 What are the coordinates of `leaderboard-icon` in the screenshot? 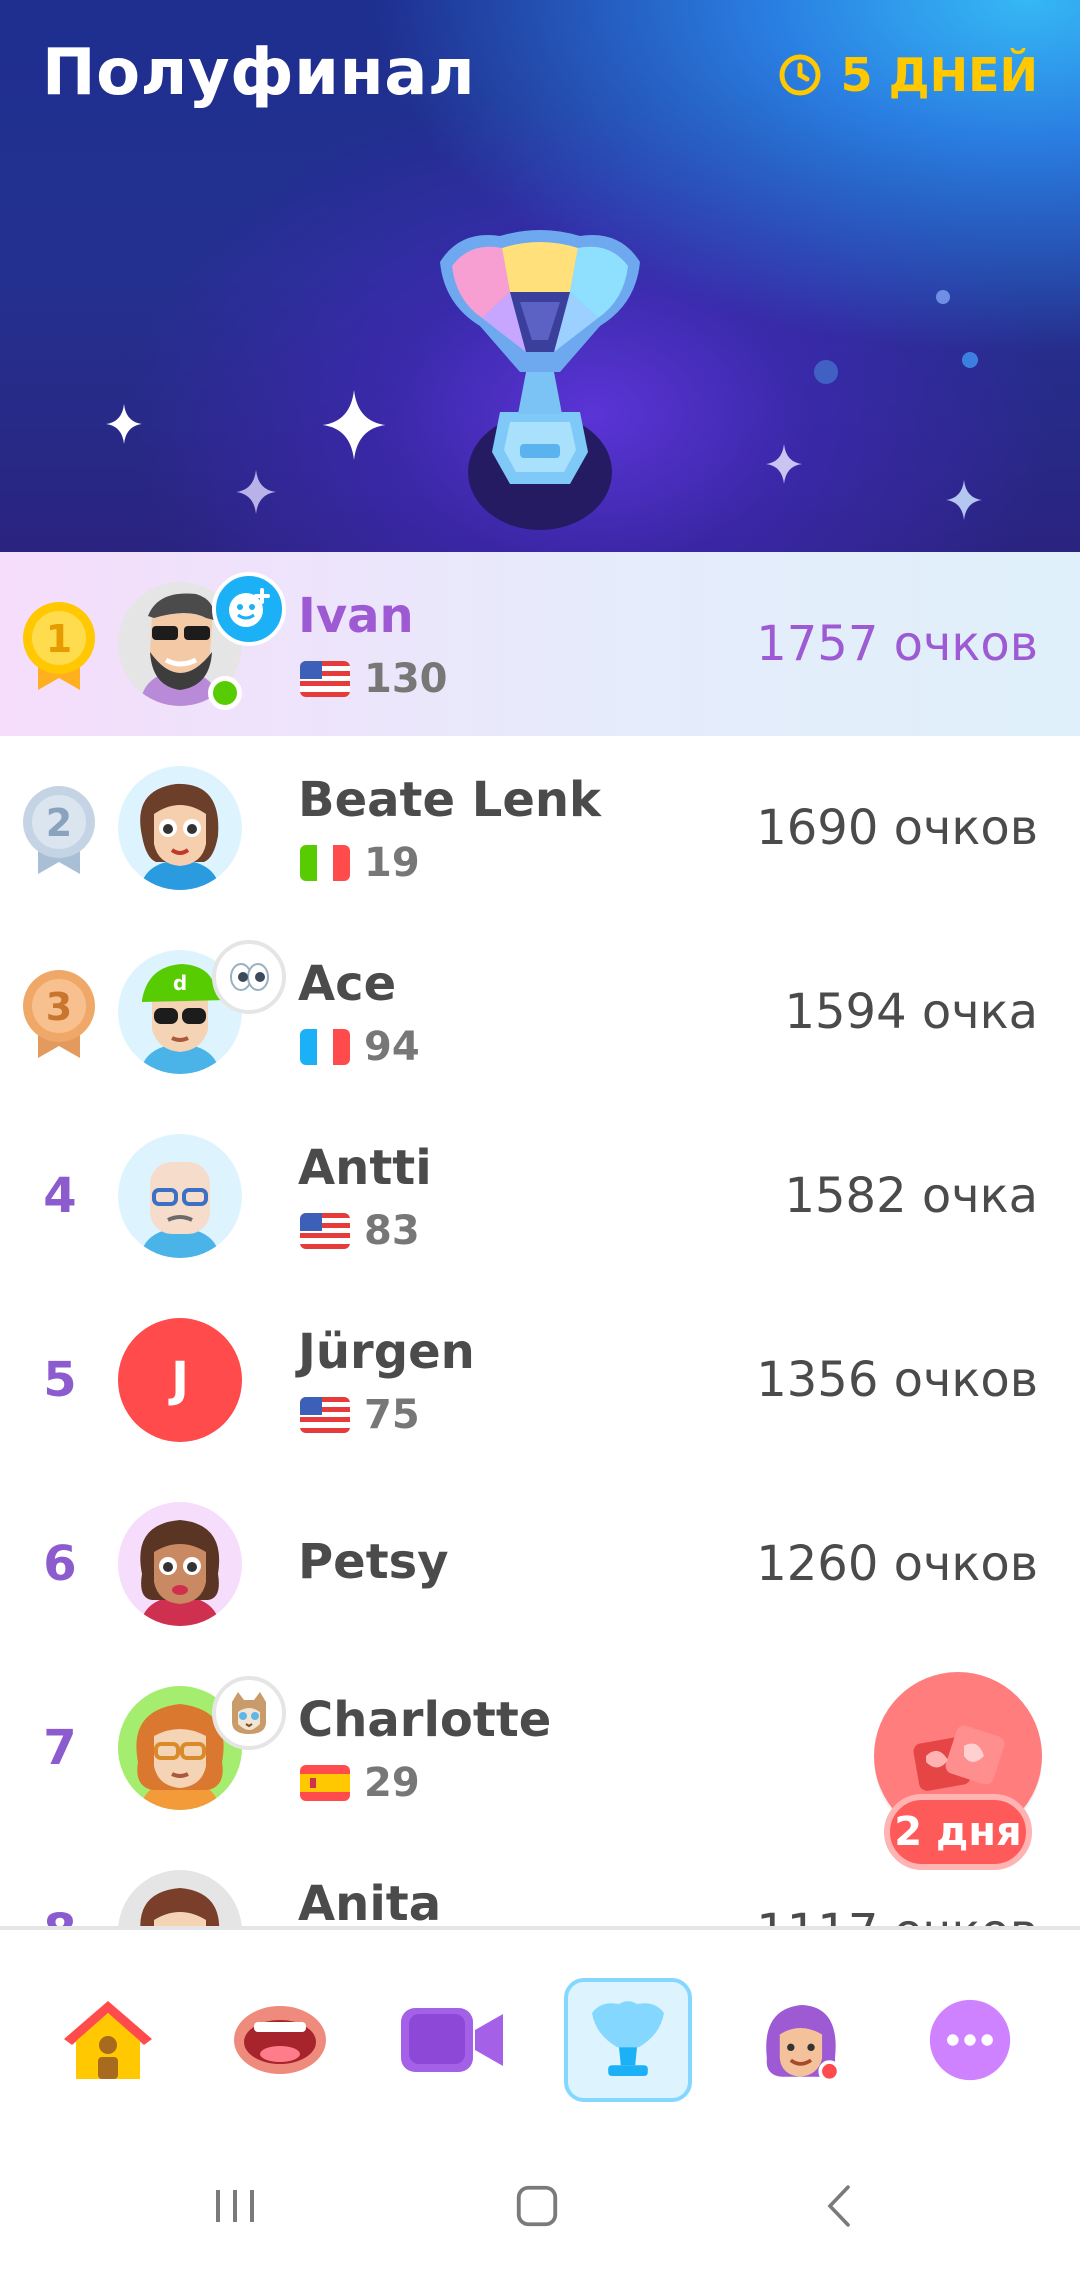 It's located at (628, 2038).